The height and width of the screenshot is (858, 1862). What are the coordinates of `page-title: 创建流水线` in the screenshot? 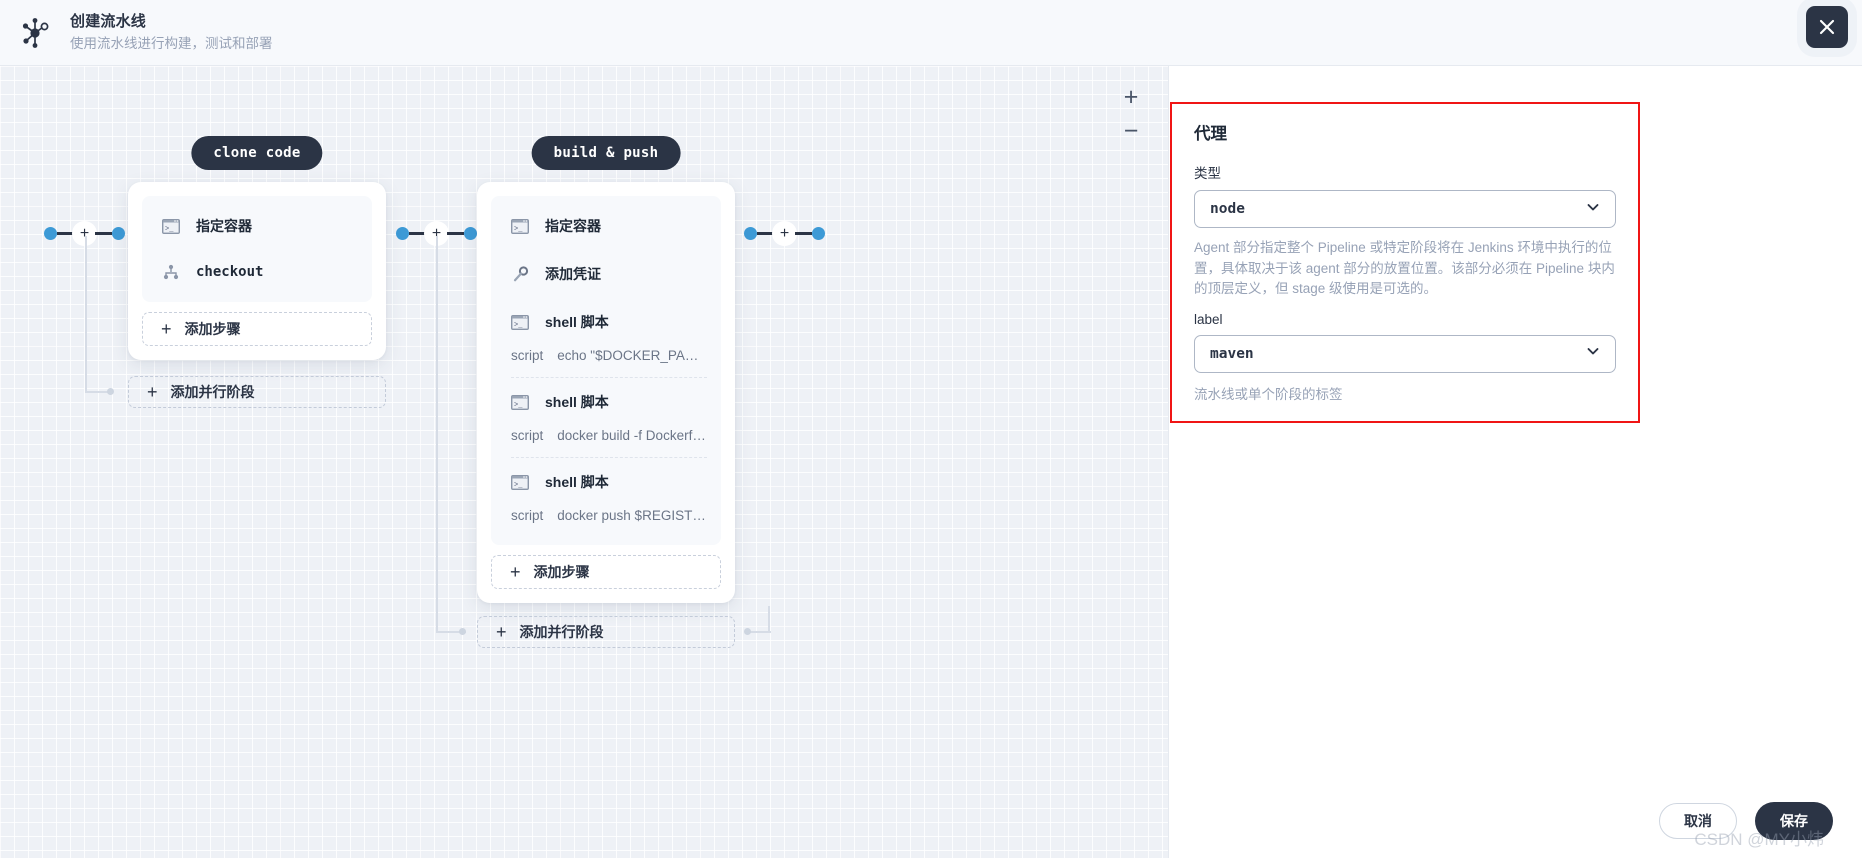 It's located at (108, 21).